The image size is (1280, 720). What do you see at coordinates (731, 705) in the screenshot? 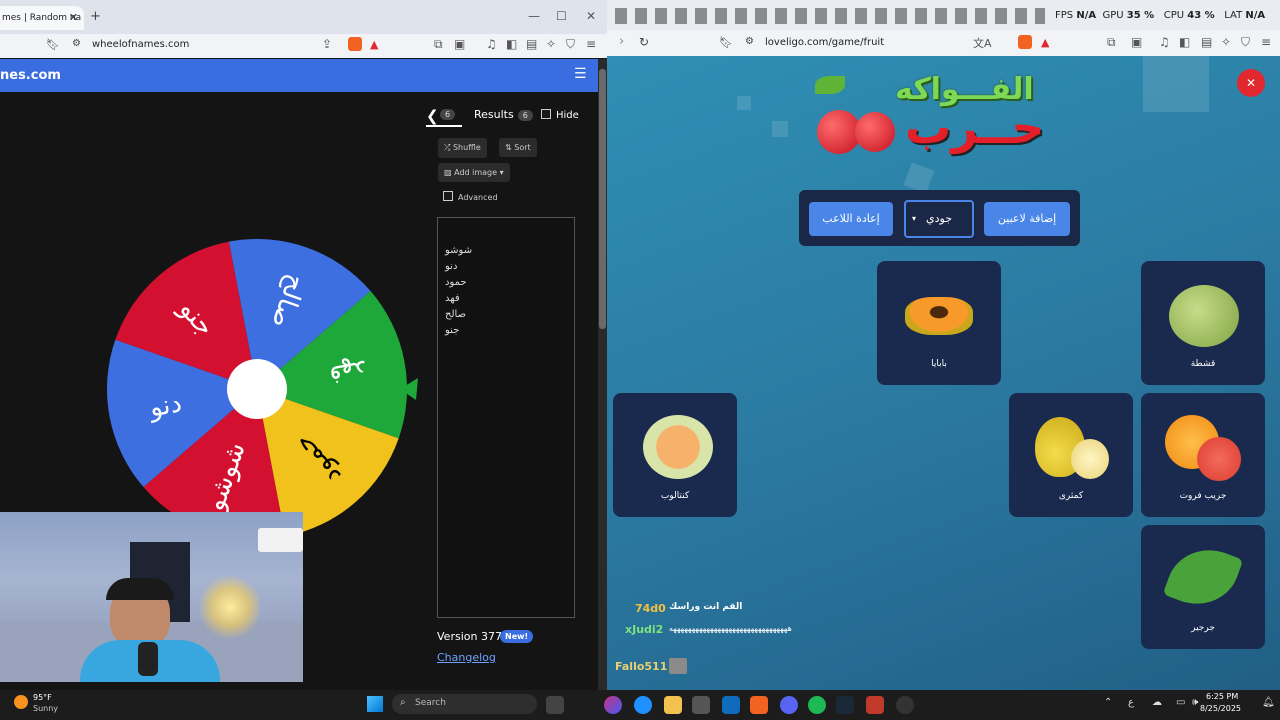
I see `outlook-icon` at bounding box center [731, 705].